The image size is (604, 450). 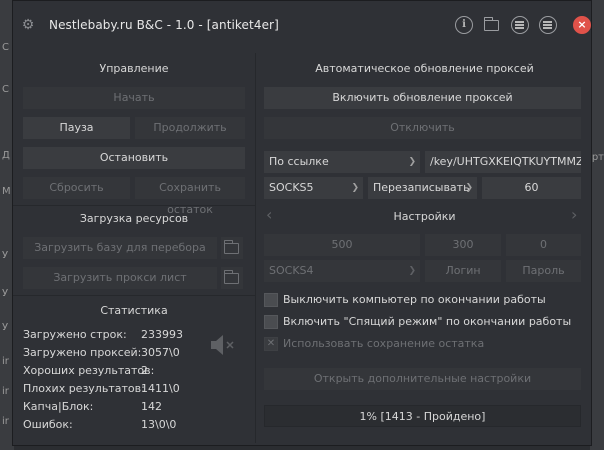 I want to click on threads-input: 500, so click(x=342, y=245).